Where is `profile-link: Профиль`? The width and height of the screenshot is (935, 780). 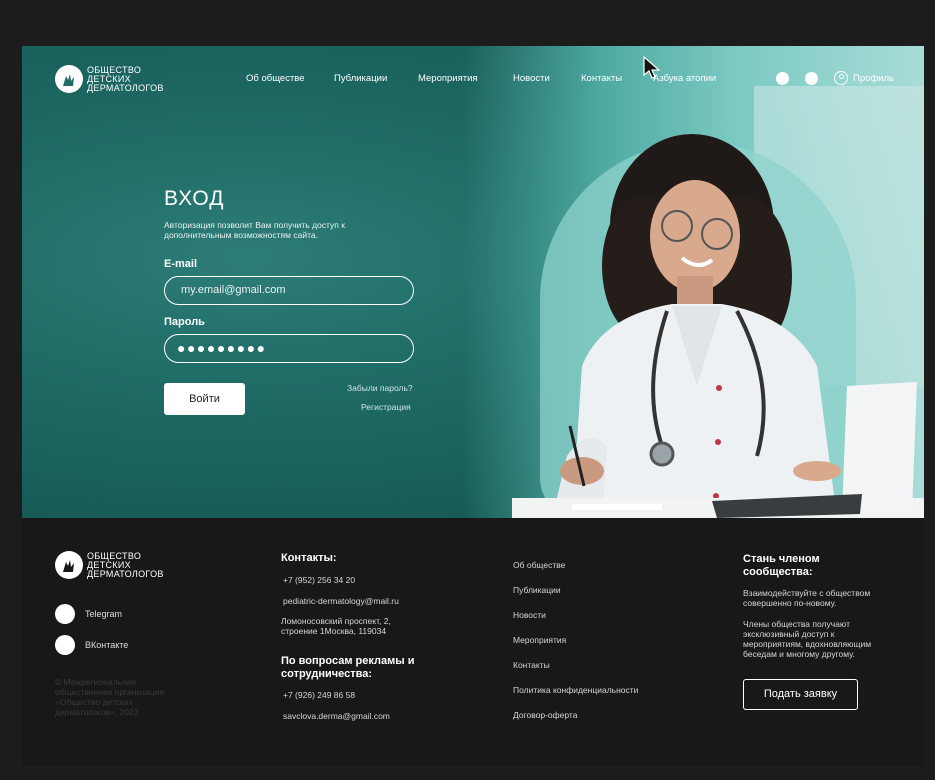
profile-link: Профиль is located at coordinates (864, 78).